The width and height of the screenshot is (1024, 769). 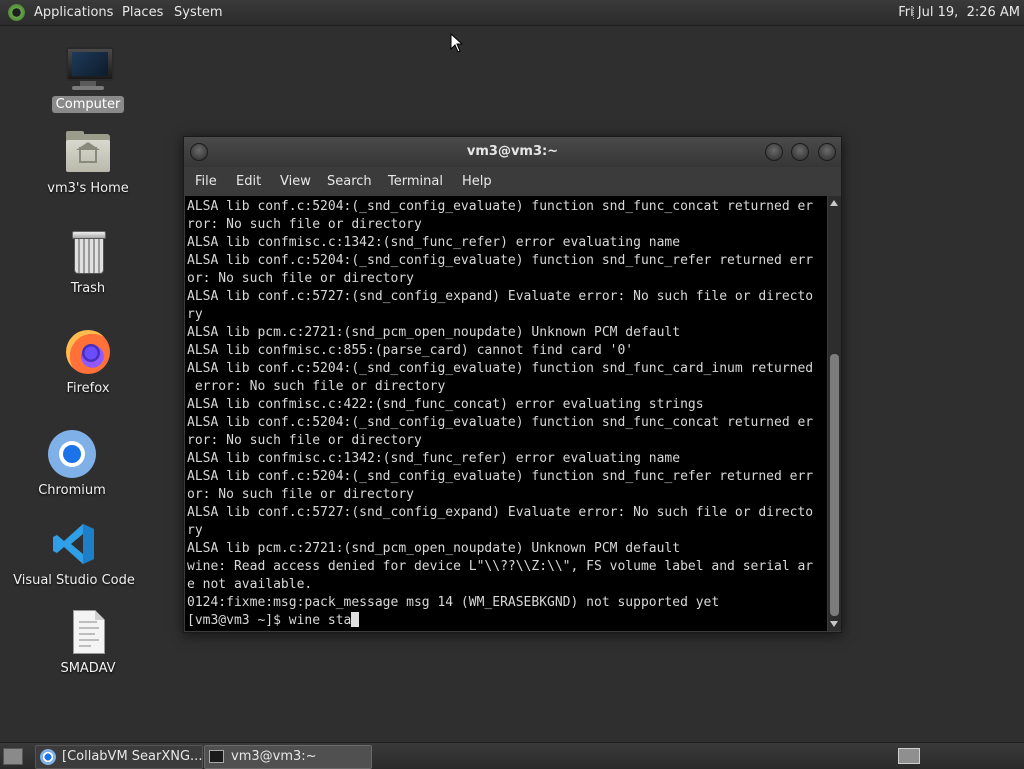 I want to click on menu-help: Help, so click(x=477, y=181).